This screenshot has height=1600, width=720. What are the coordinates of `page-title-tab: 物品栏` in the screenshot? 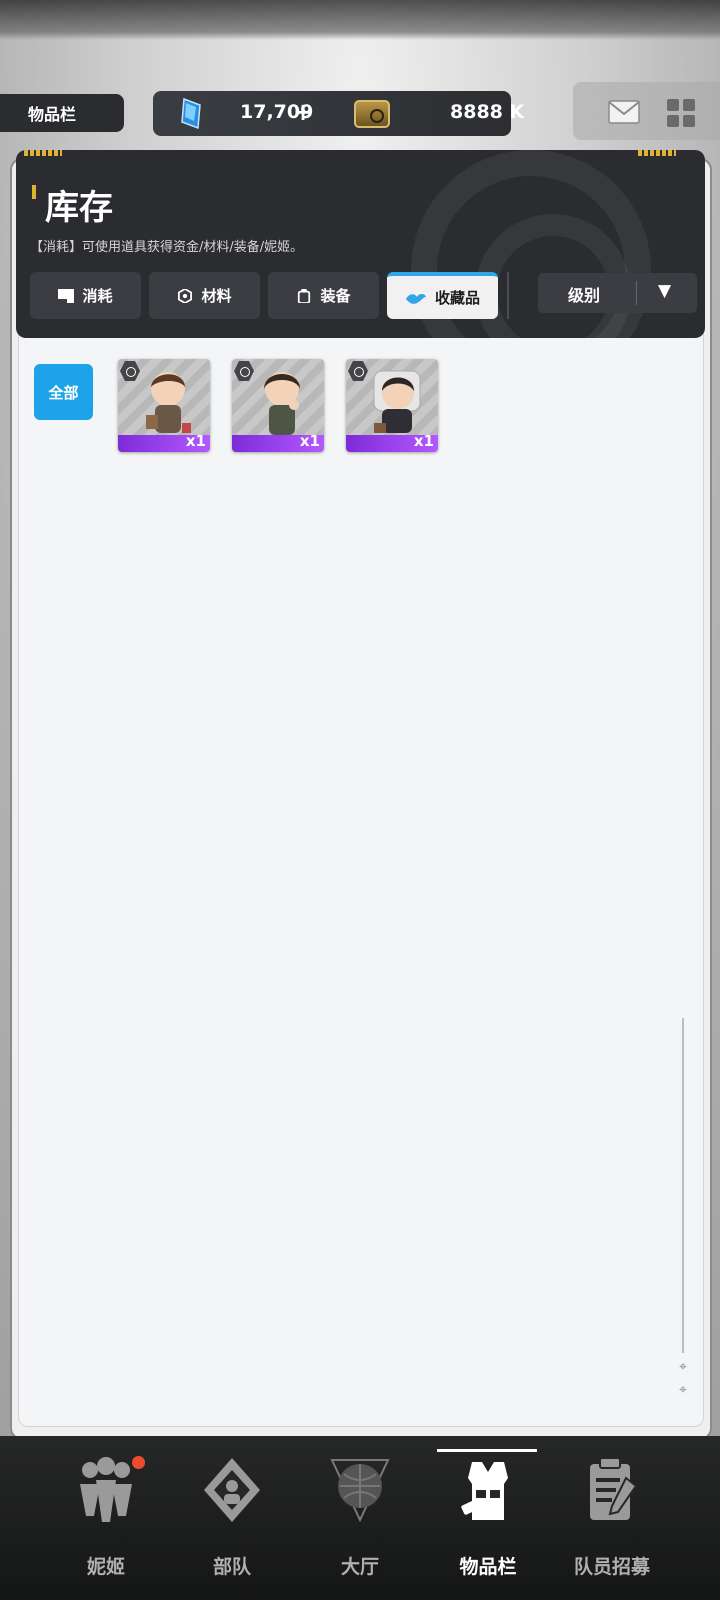 It's located at (62, 113).